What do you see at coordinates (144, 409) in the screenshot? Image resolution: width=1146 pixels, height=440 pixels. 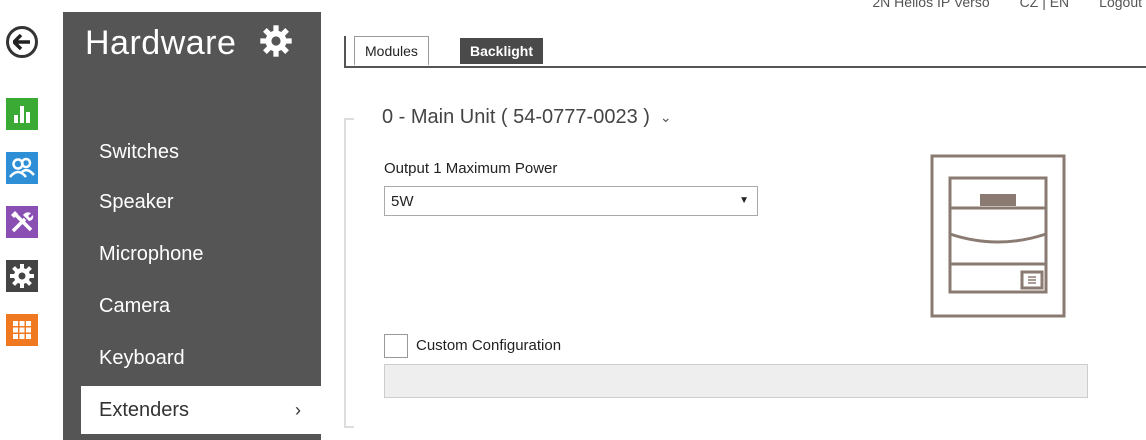 I see `sidebar-item-label: Extenders` at bounding box center [144, 409].